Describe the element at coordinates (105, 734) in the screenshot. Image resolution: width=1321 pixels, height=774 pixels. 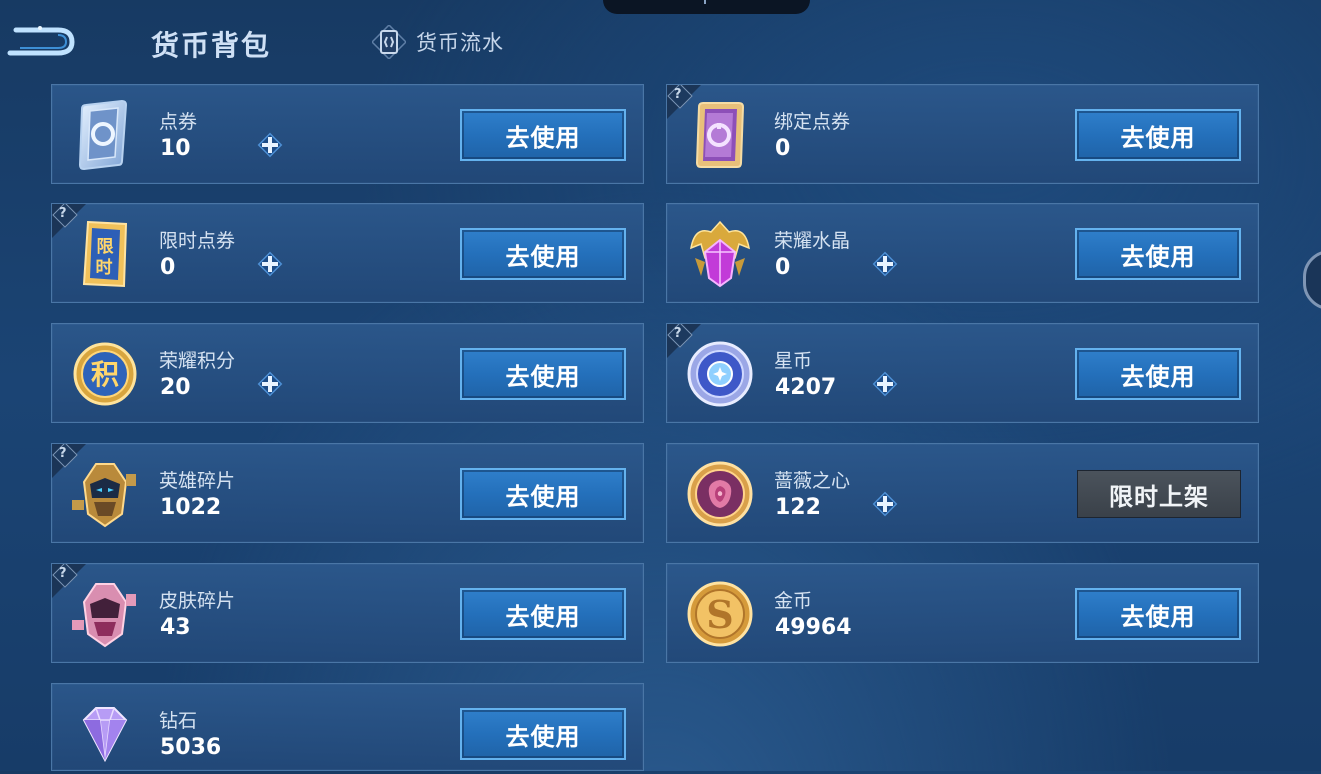
I see `diamond-icon` at that location.